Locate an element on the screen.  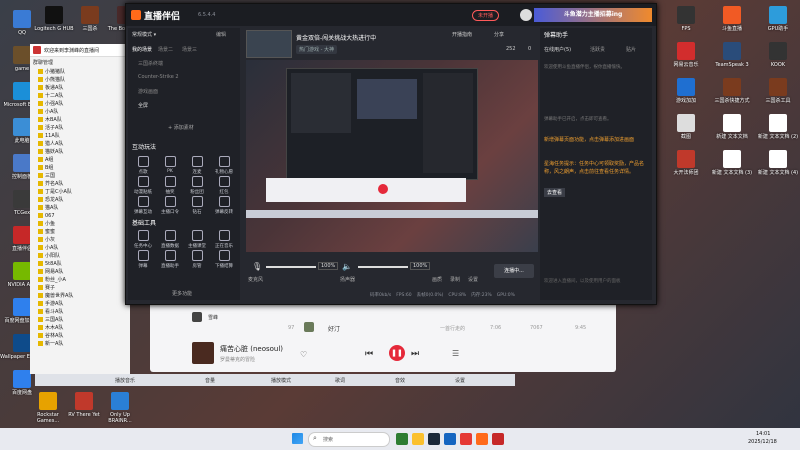
add-source-button: + 添加素材 is located at coordinates (181, 127).